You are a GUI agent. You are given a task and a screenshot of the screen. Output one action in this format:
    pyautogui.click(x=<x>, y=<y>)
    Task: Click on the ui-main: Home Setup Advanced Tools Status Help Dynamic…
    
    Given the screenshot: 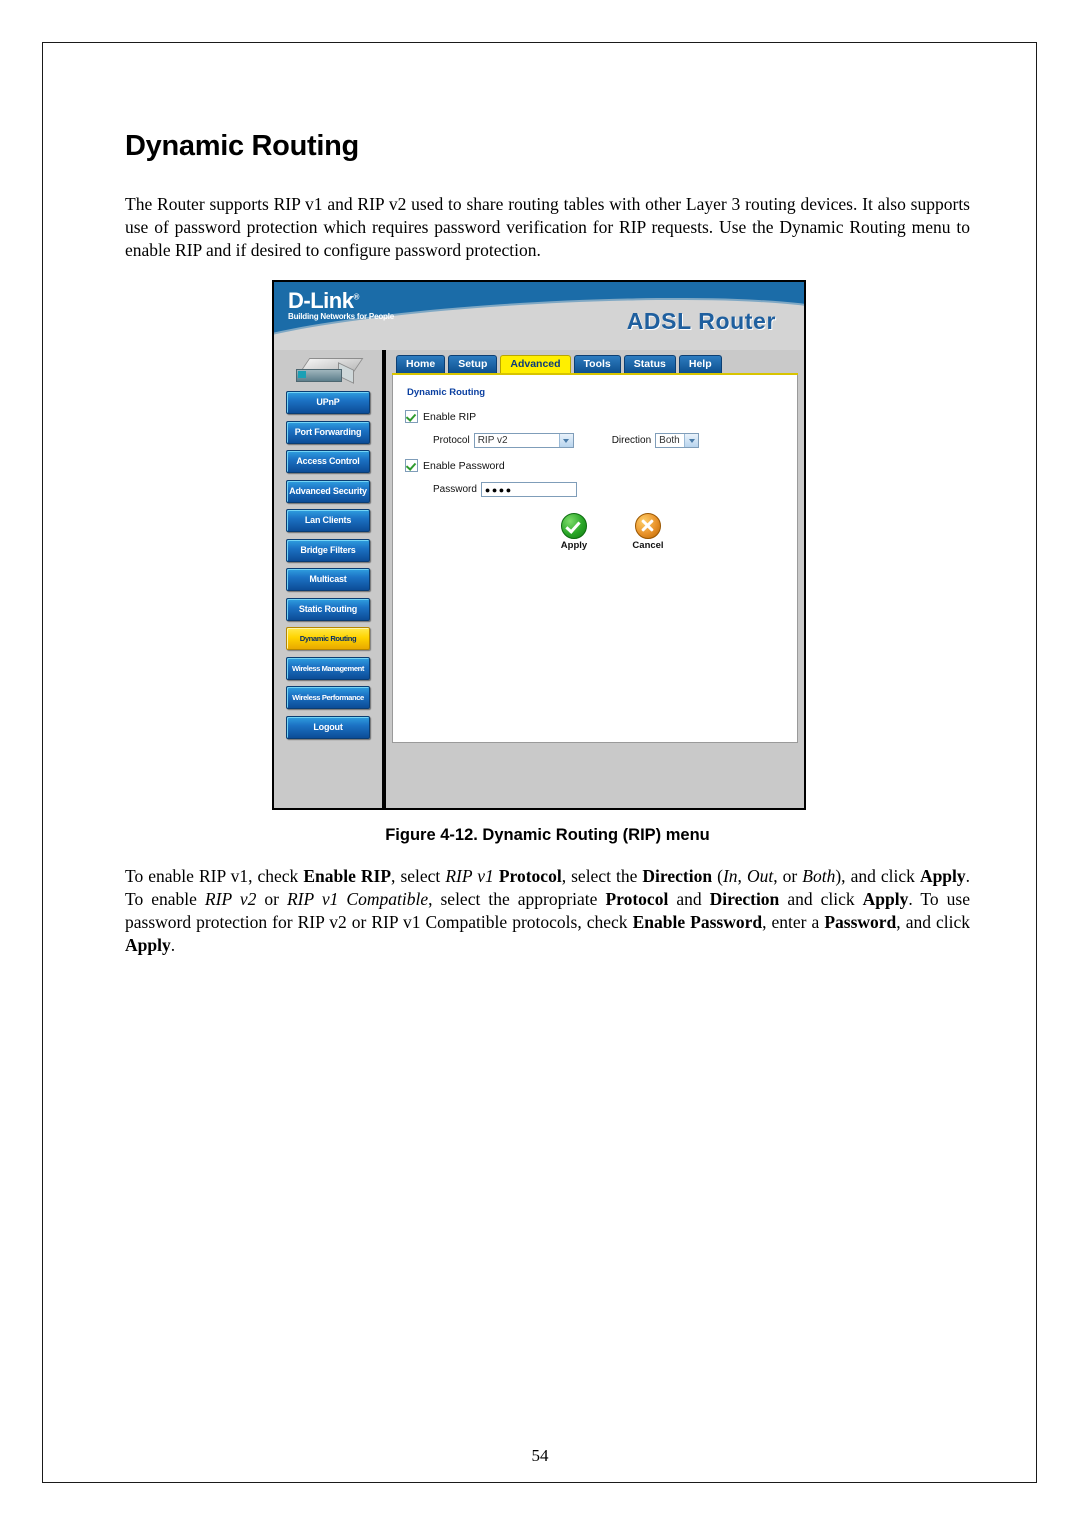 What is the action you would take?
    pyautogui.click(x=595, y=579)
    